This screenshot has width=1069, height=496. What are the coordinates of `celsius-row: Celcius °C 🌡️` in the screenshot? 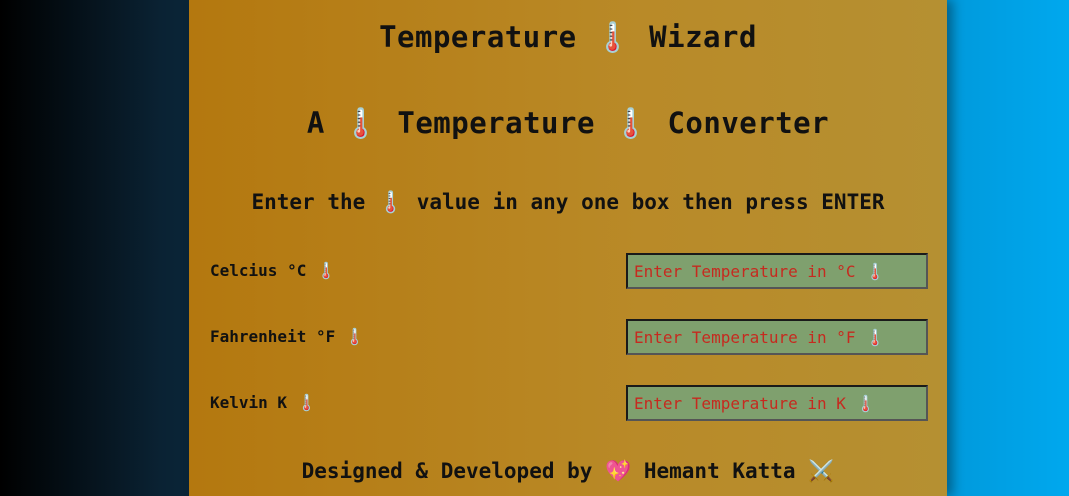 It's located at (568, 271).